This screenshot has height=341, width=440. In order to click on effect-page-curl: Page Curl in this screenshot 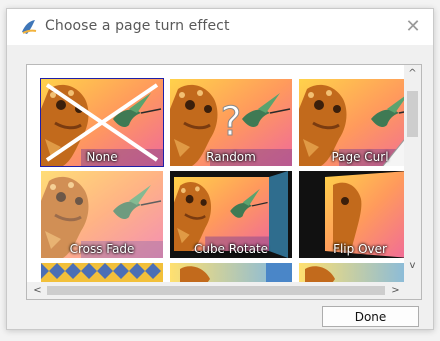, I will do `click(352, 122)`.